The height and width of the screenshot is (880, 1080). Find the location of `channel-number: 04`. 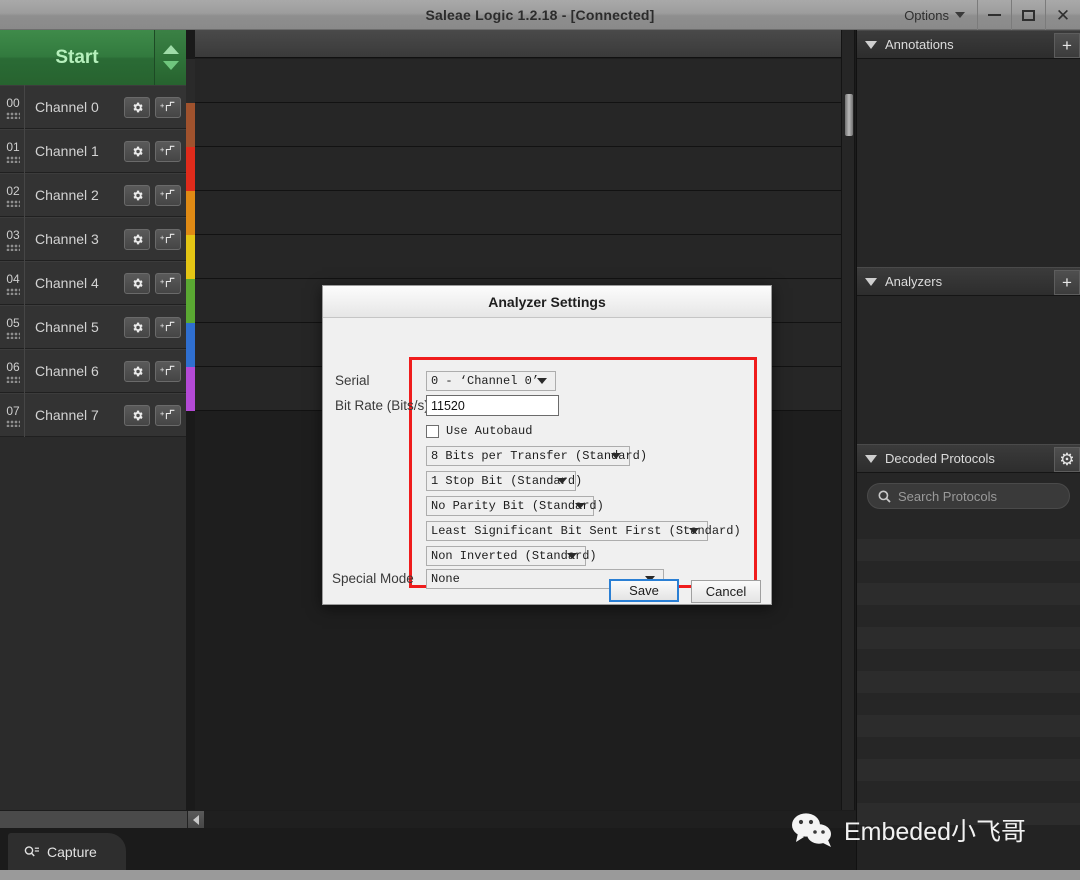

channel-number: 04 is located at coordinates (12, 283).